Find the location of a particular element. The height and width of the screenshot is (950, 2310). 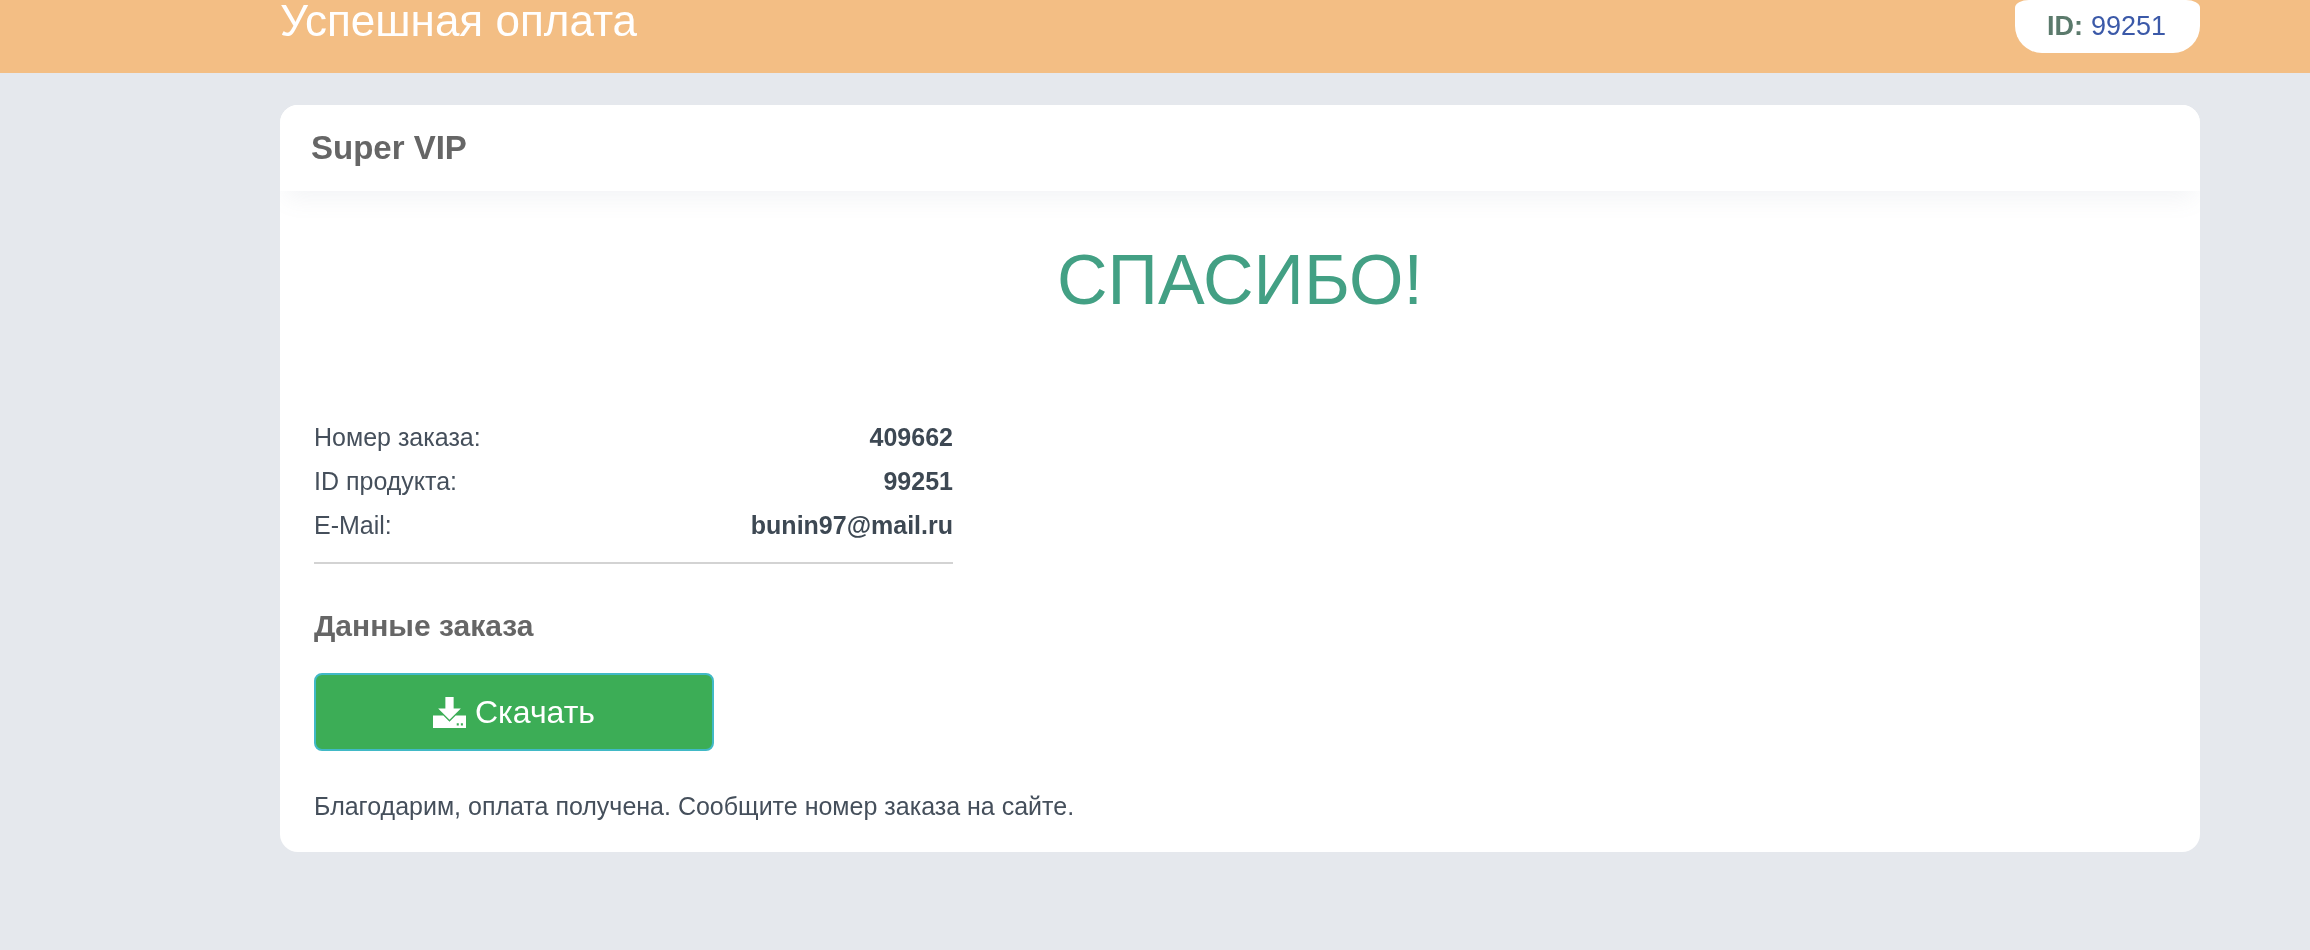

detail-label: E-Mail: is located at coordinates (353, 525).